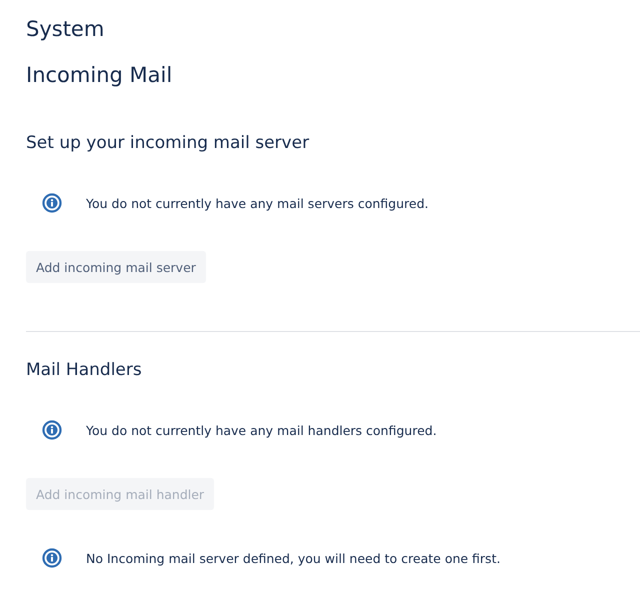  Describe the element at coordinates (116, 267) in the screenshot. I see `add-button: Add incoming mail server` at that location.